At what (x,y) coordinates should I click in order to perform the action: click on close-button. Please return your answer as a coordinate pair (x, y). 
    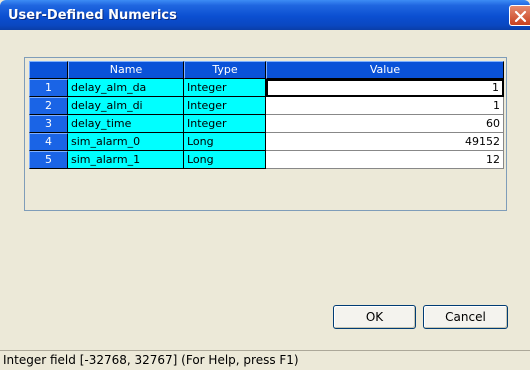
    Looking at the image, I should click on (519, 15).